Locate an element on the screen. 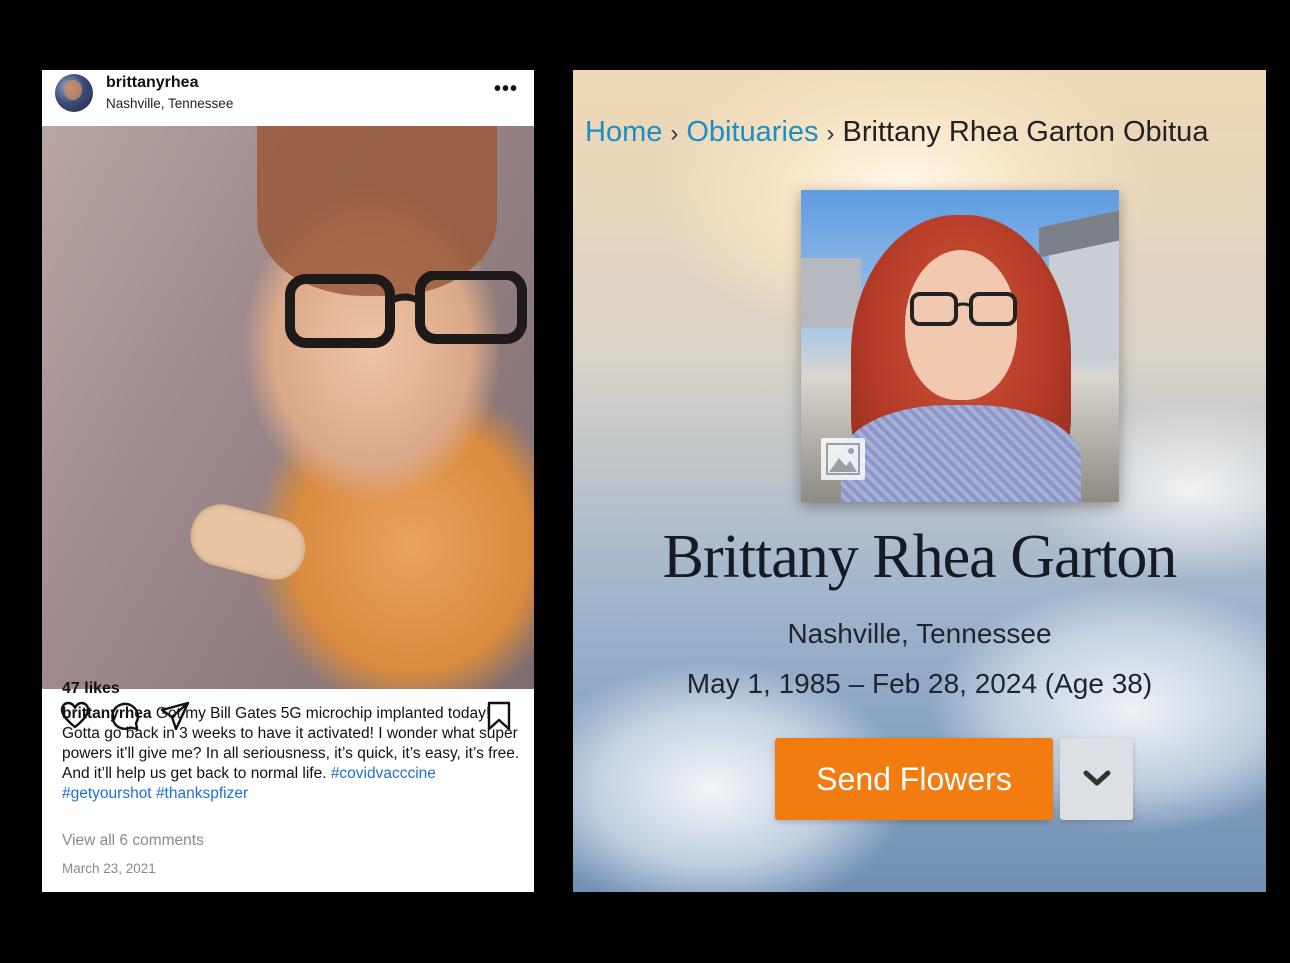 Image resolution: width=1290 pixels, height=963 pixels. avatar is located at coordinates (74, 93).